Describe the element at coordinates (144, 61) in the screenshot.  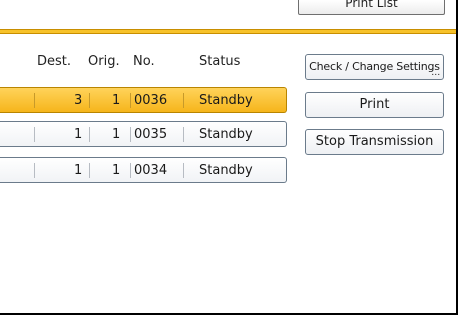
I see `header-no: No.` at that location.